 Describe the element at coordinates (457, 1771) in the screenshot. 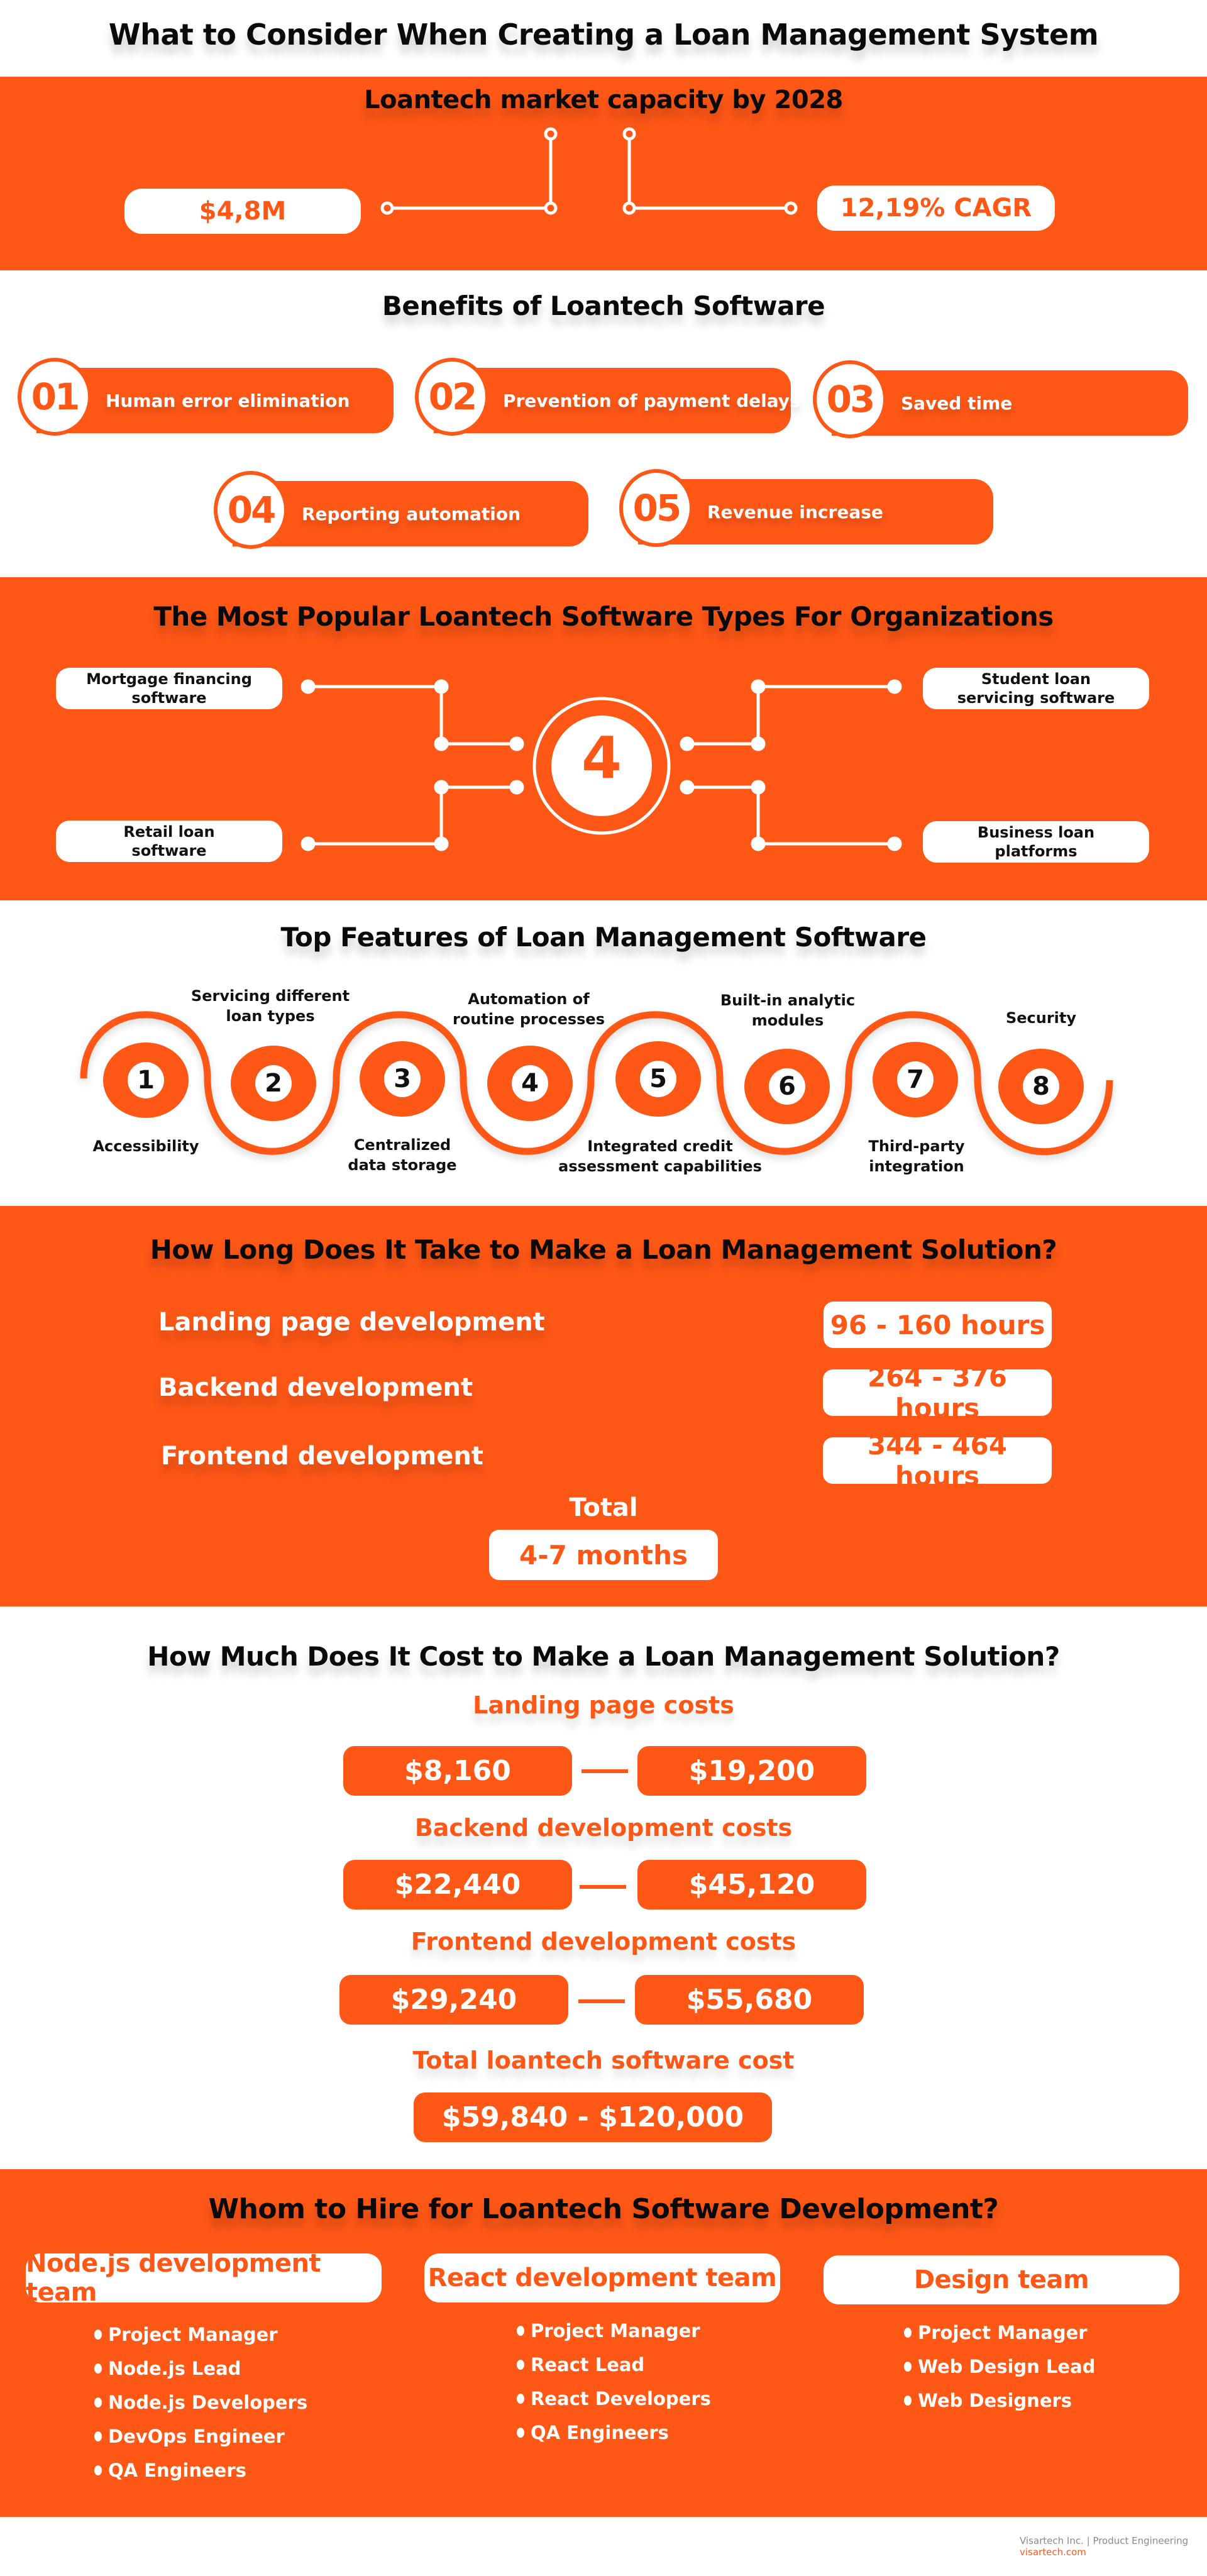

I see `cost-min: $8,160` at that location.